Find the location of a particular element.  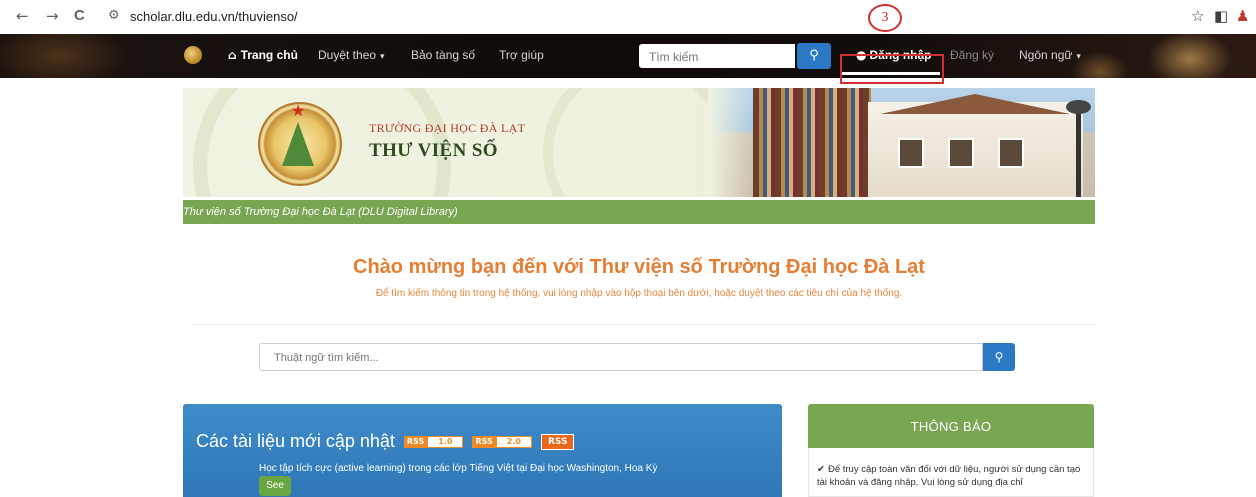

sidebar-icon: ◧ is located at coordinates (1221, 16).